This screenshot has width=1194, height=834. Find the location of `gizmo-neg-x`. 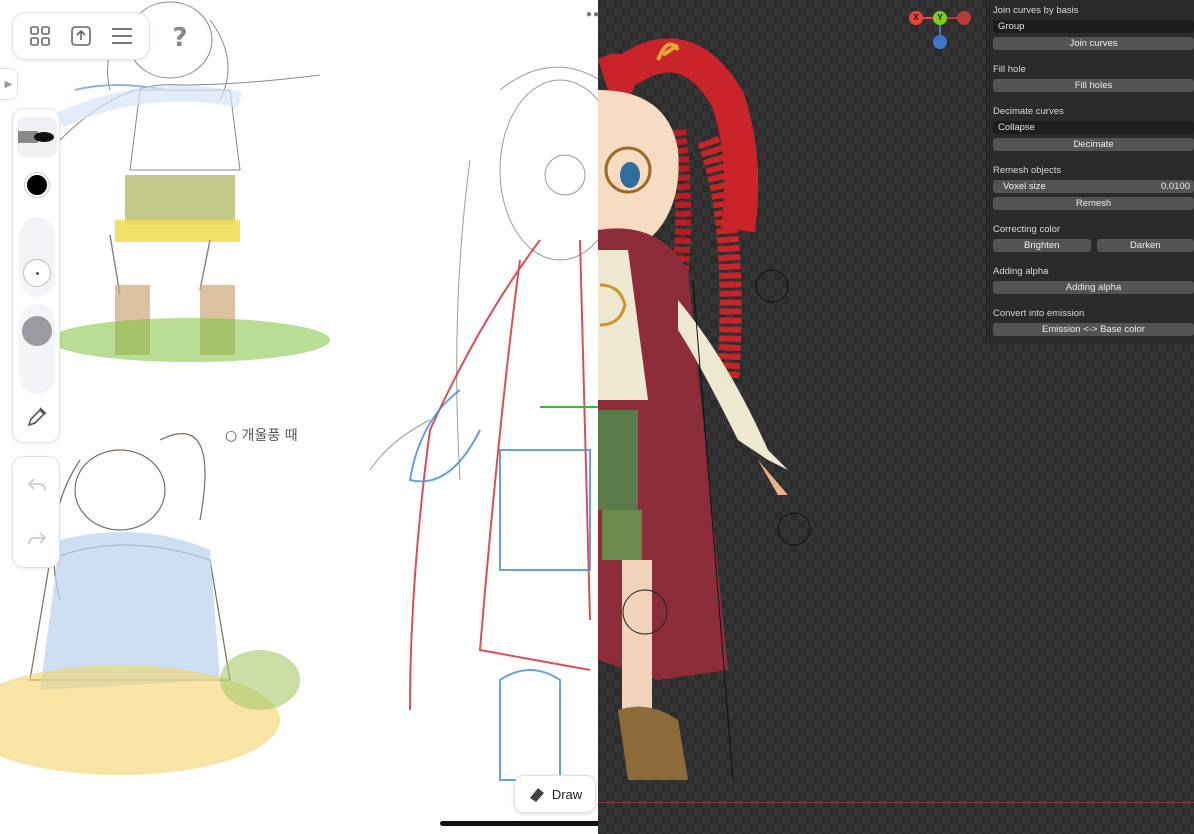

gizmo-neg-x is located at coordinates (964, 18).